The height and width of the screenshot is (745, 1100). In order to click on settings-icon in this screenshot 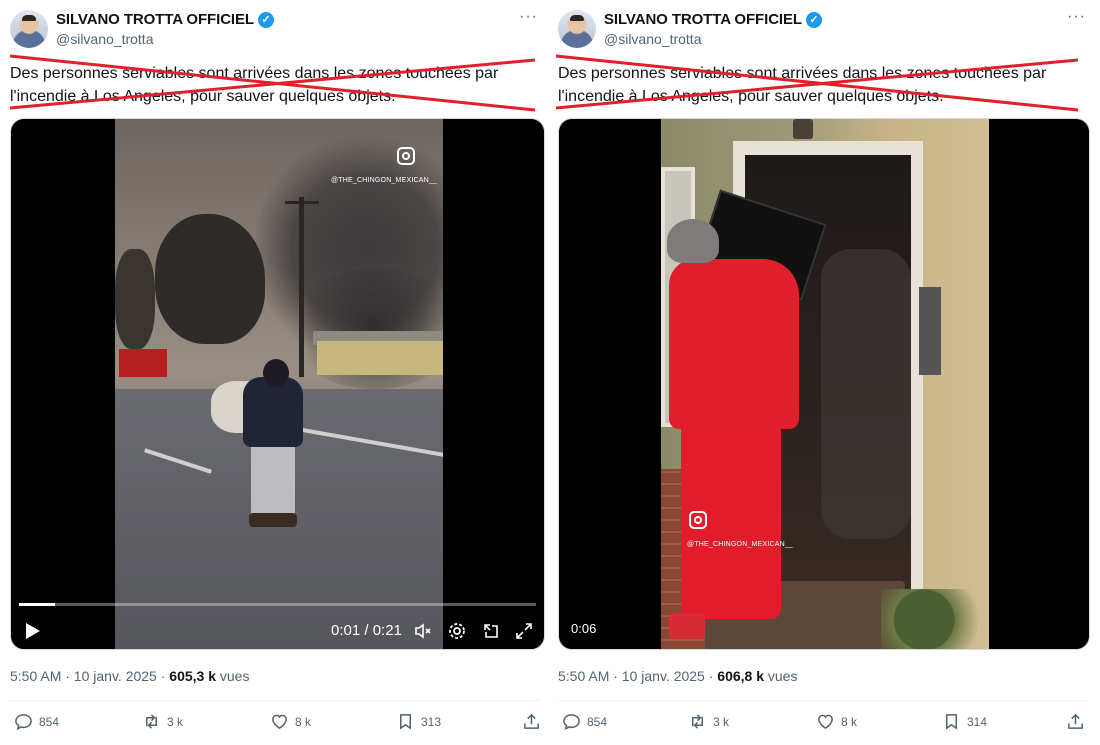, I will do `click(457, 631)`.